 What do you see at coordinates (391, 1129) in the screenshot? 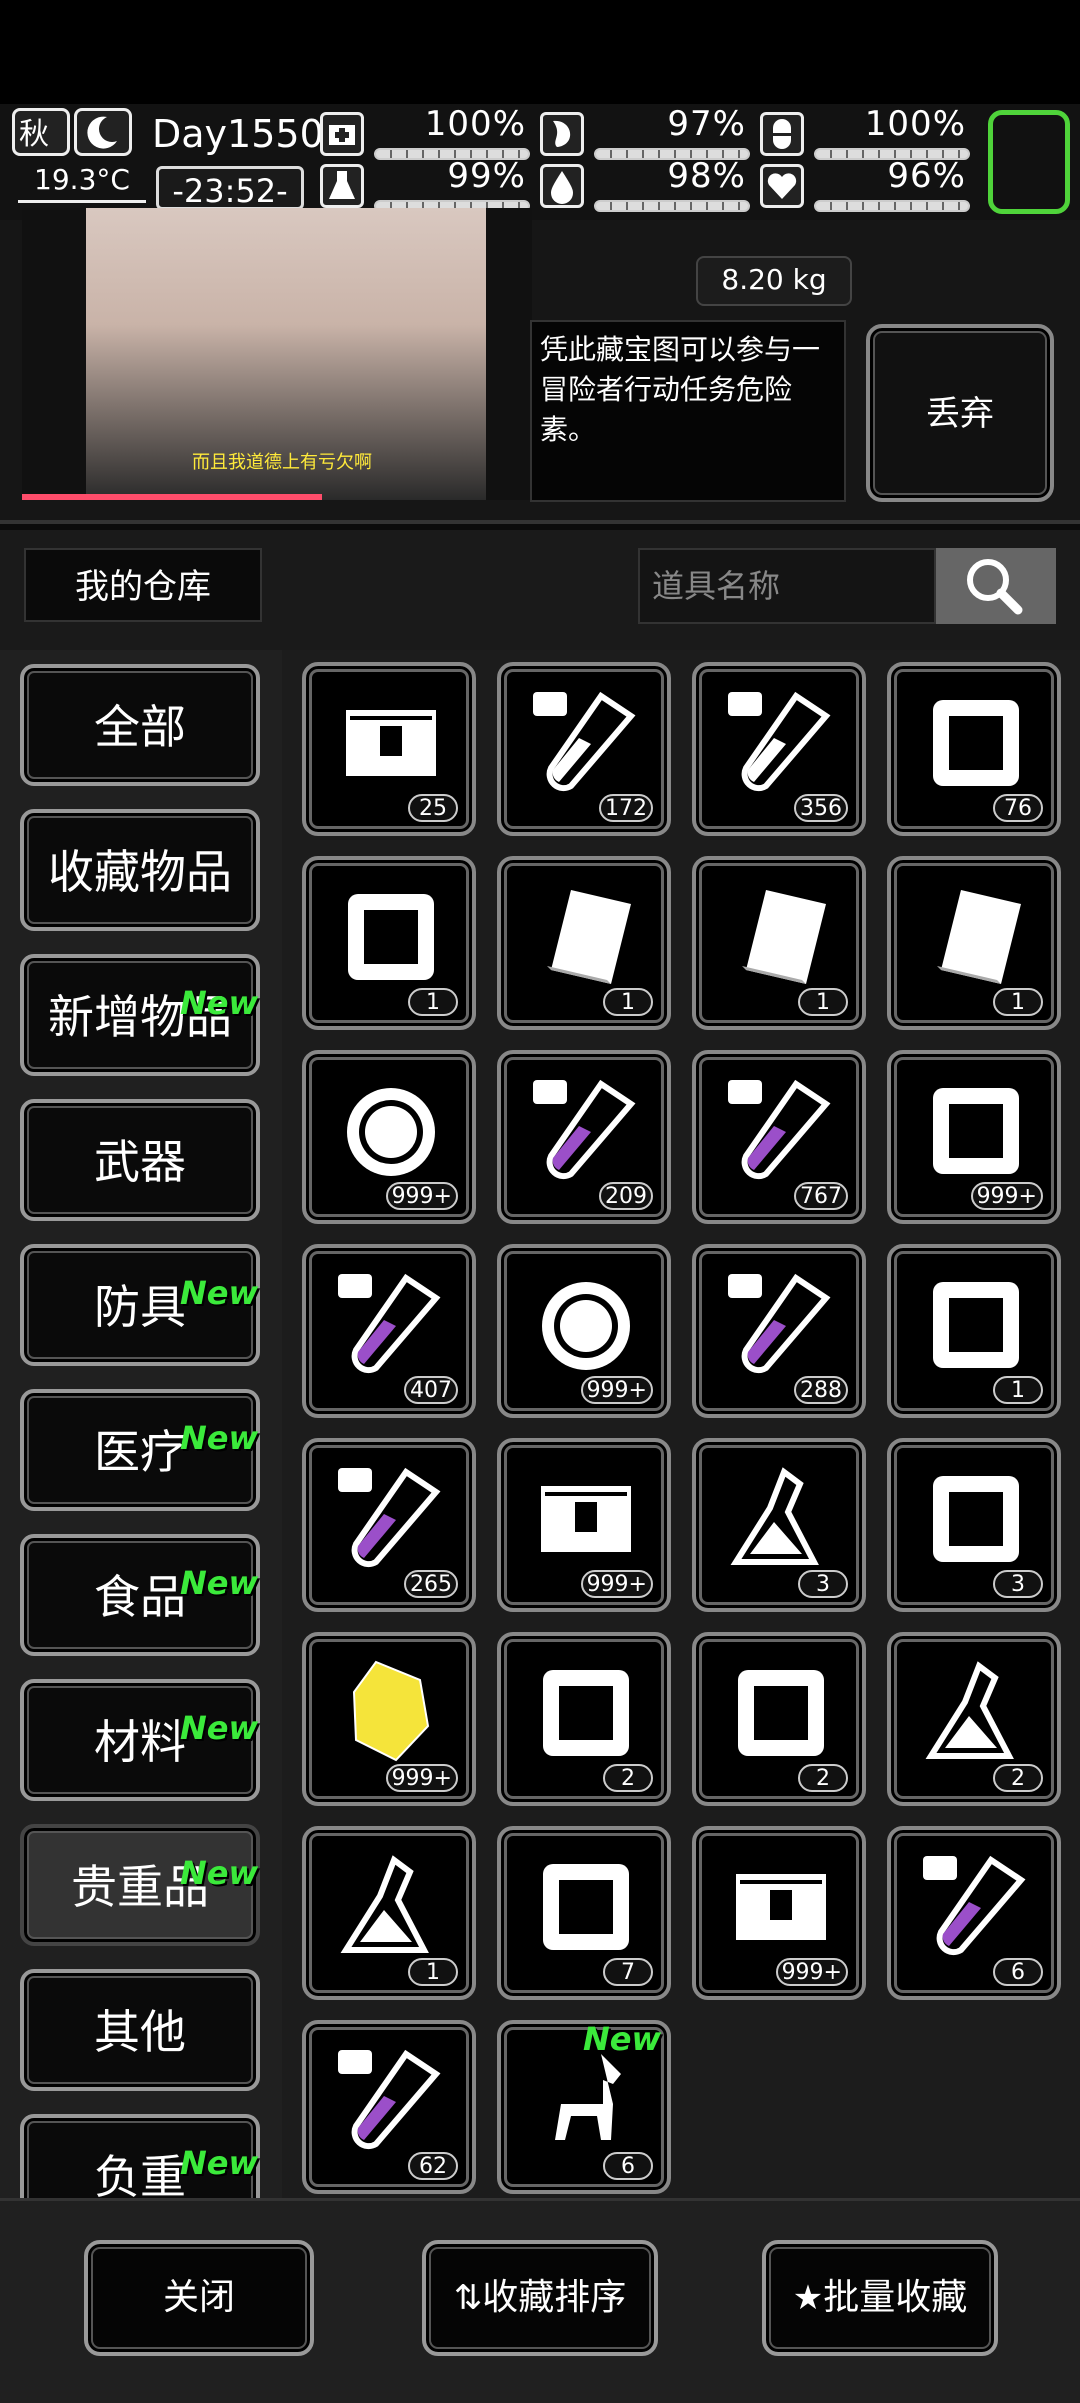
I see `coin-b-icon` at bounding box center [391, 1129].